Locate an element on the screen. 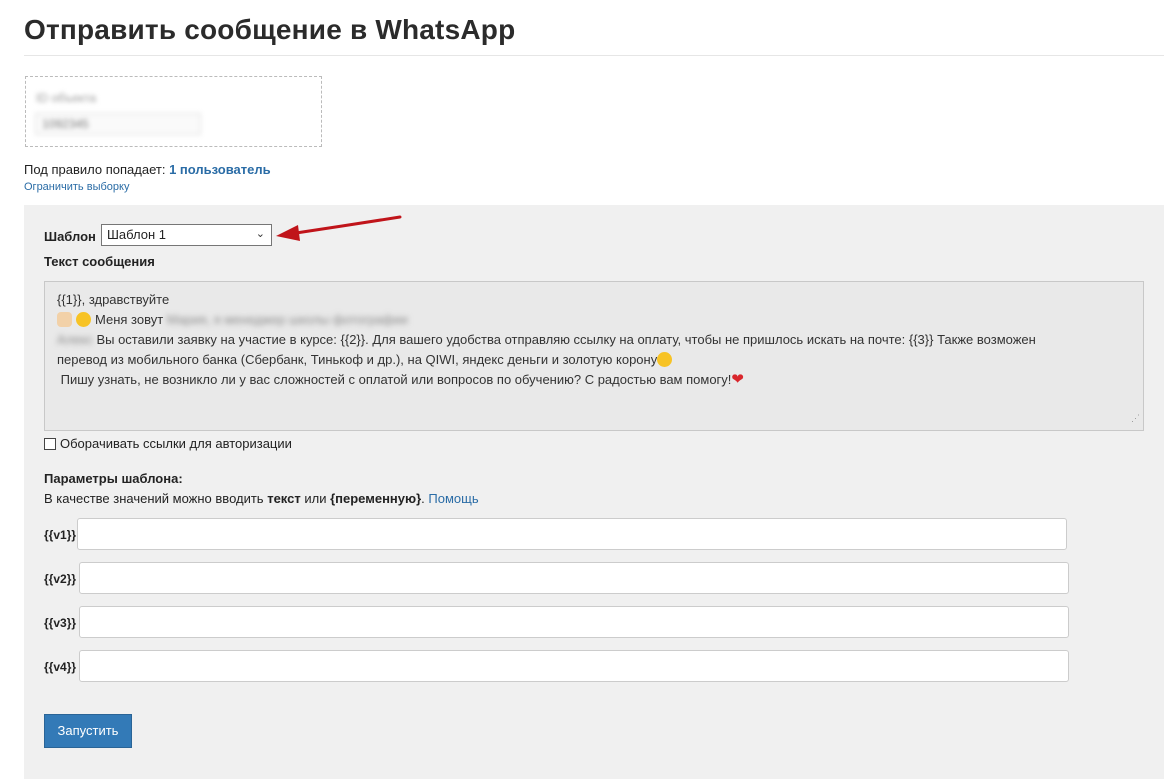 The image size is (1170, 779). message-label: Текст сообщения is located at coordinates (99, 261).